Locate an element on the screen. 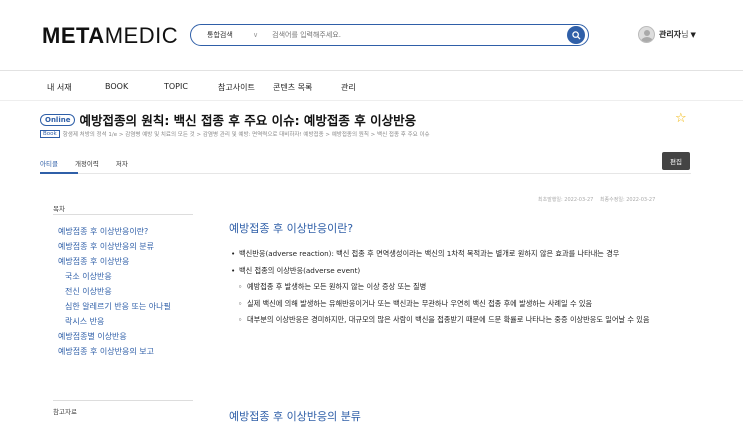 The height and width of the screenshot is (431, 743). tab-article: 아티클 is located at coordinates (49, 163).